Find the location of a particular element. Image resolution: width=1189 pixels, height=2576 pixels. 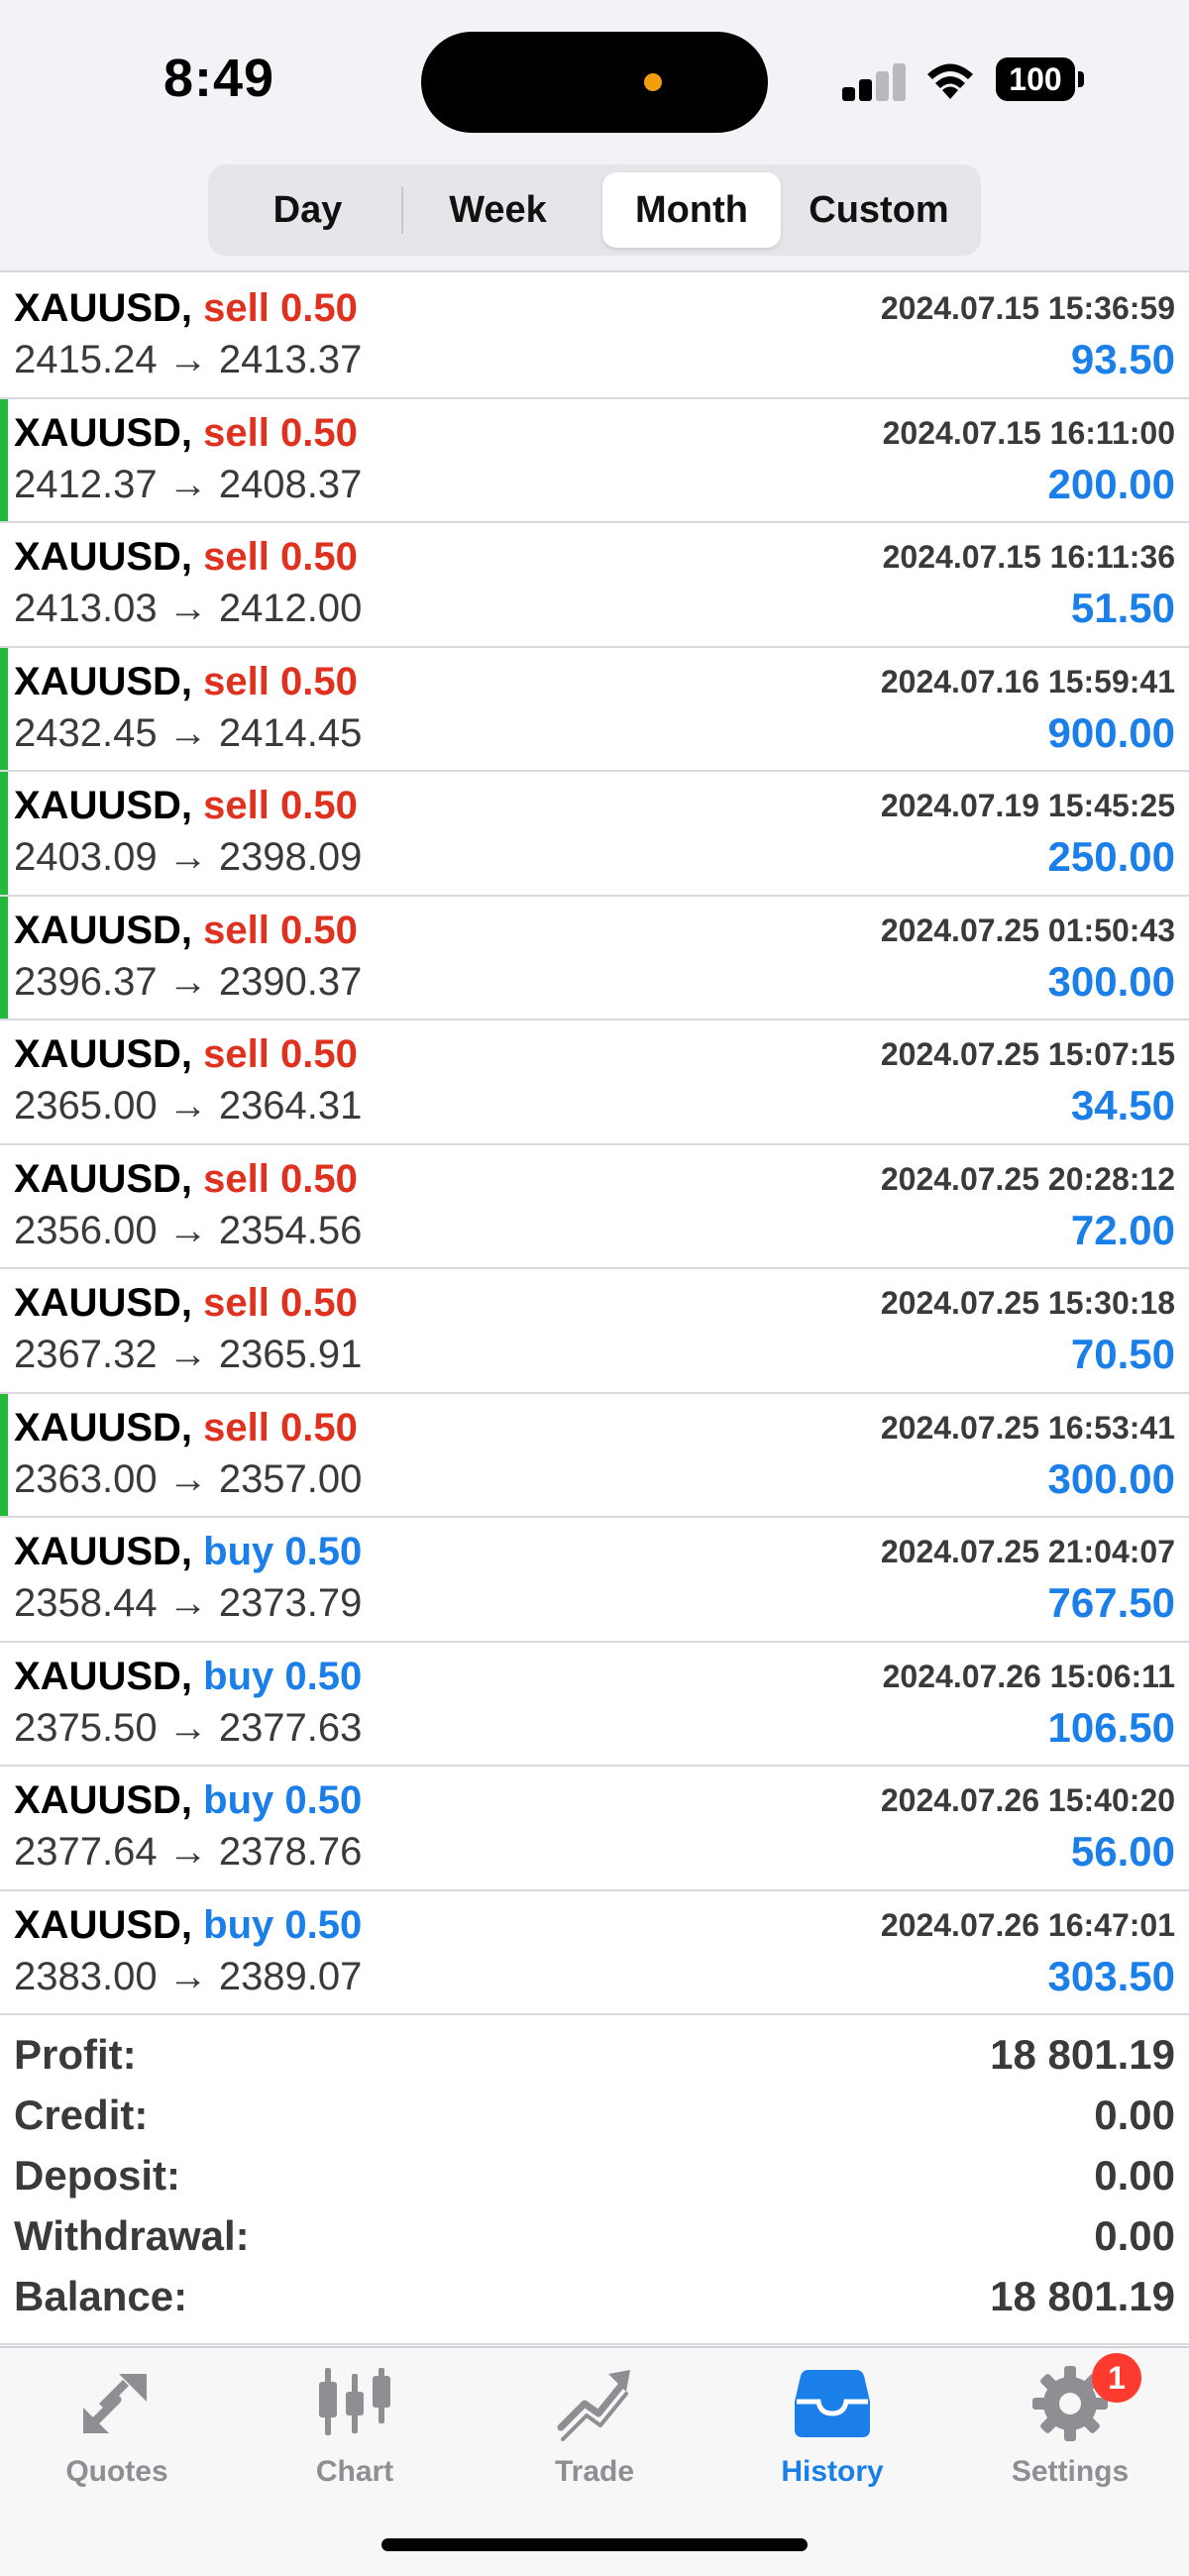

deal-time: 2024.07.25 21:04:07 is located at coordinates (1028, 1551).